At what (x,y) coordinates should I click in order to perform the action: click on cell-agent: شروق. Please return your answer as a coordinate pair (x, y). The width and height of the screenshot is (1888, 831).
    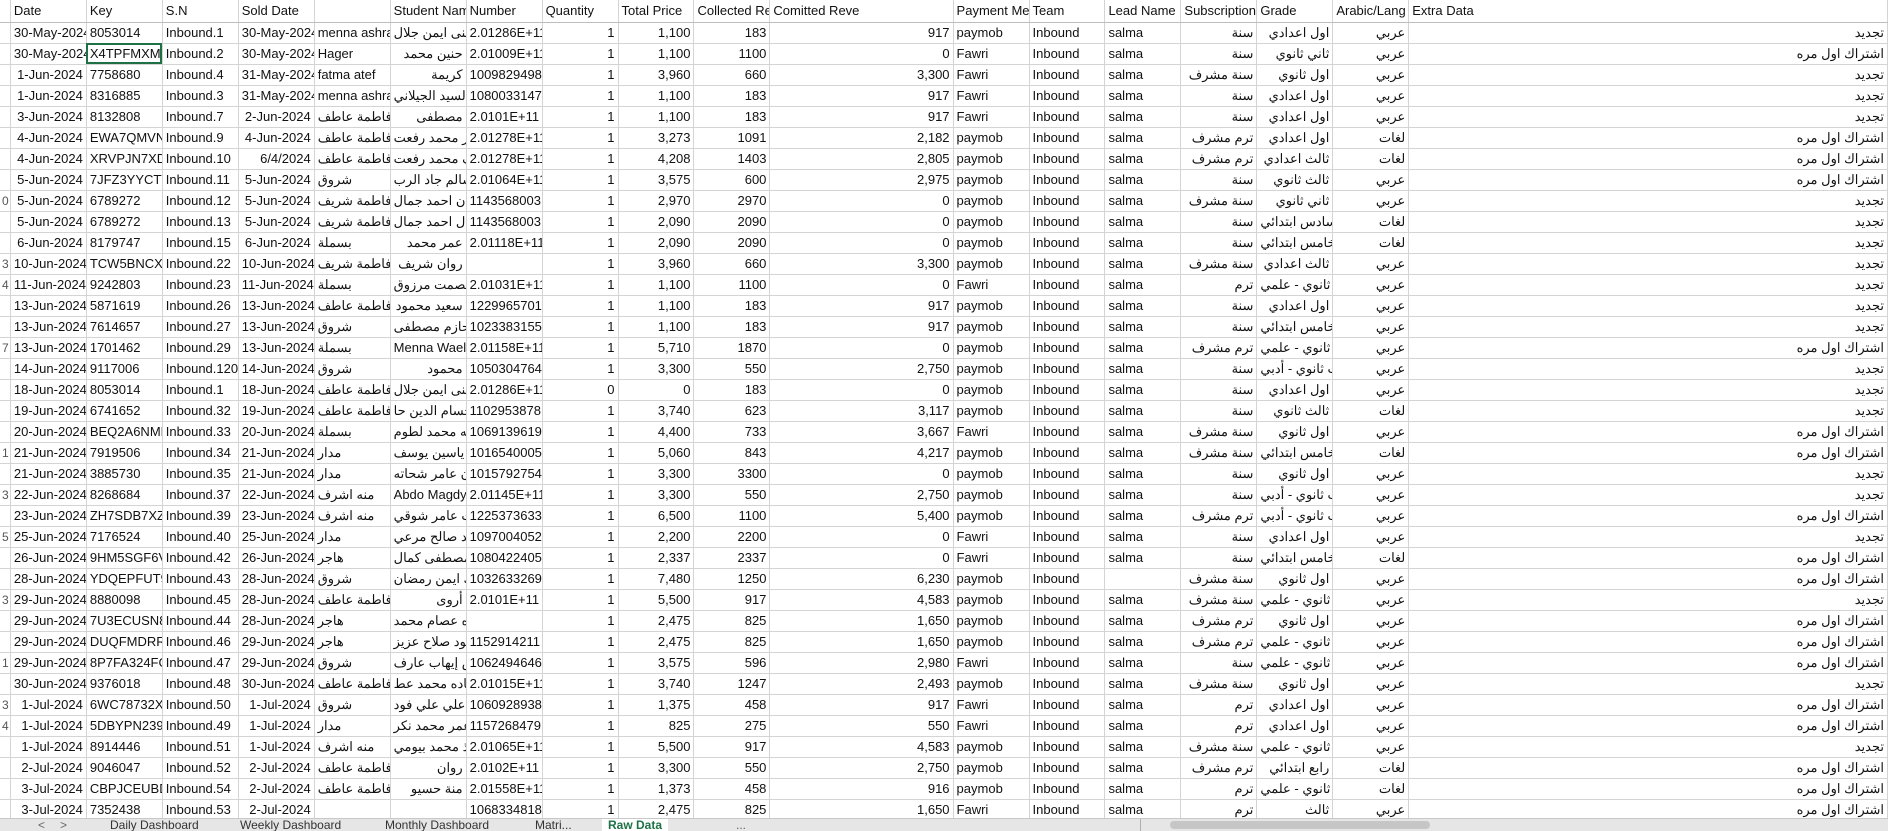
    Looking at the image, I should click on (352, 705).